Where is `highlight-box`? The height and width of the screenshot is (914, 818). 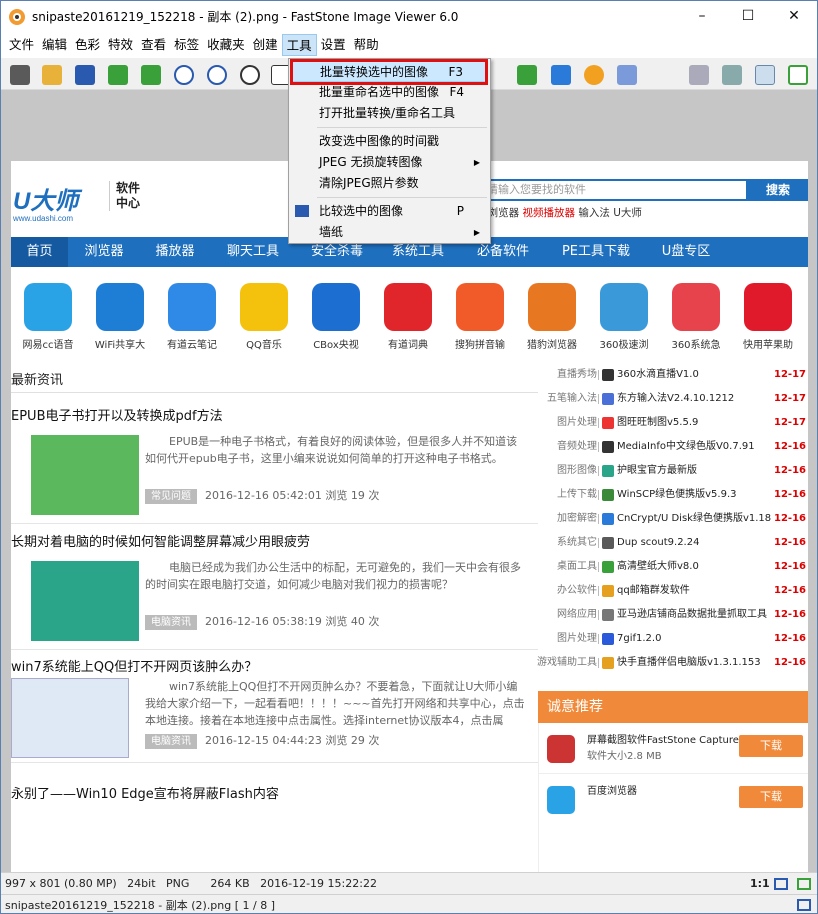 highlight-box is located at coordinates (389, 72).